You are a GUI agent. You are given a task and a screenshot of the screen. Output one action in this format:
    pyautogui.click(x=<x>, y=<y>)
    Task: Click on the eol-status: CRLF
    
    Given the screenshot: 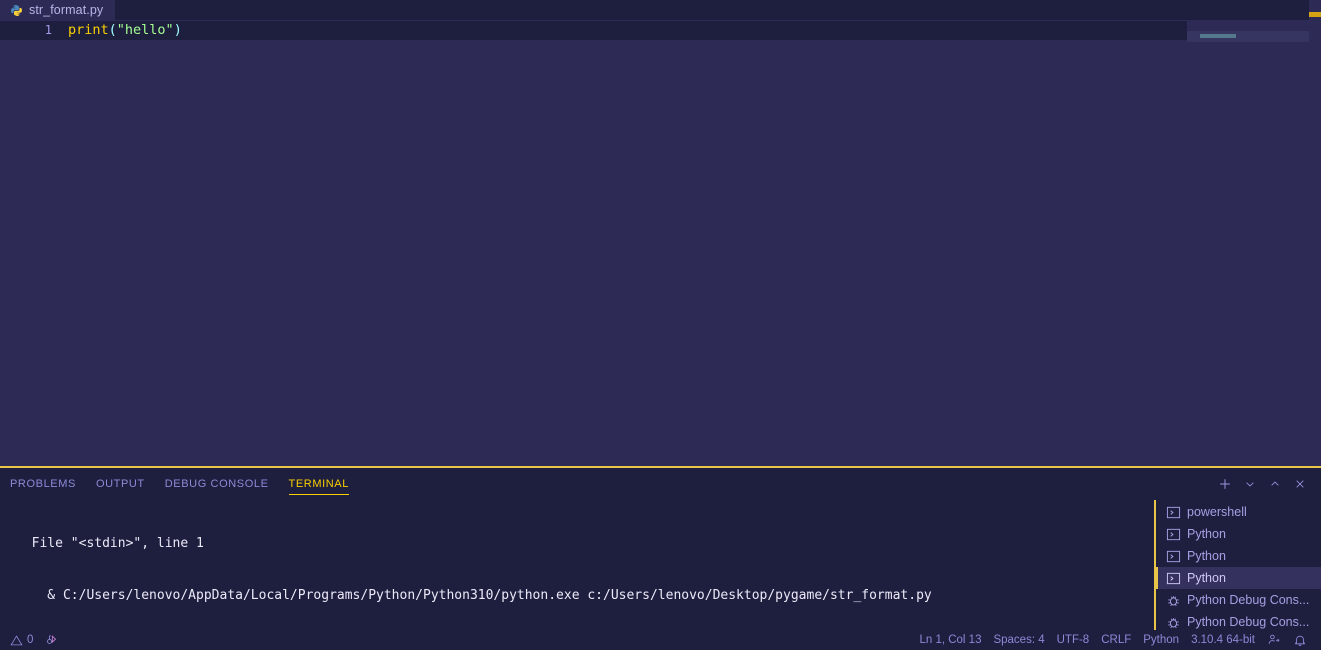 What is the action you would take?
    pyautogui.click(x=1116, y=640)
    